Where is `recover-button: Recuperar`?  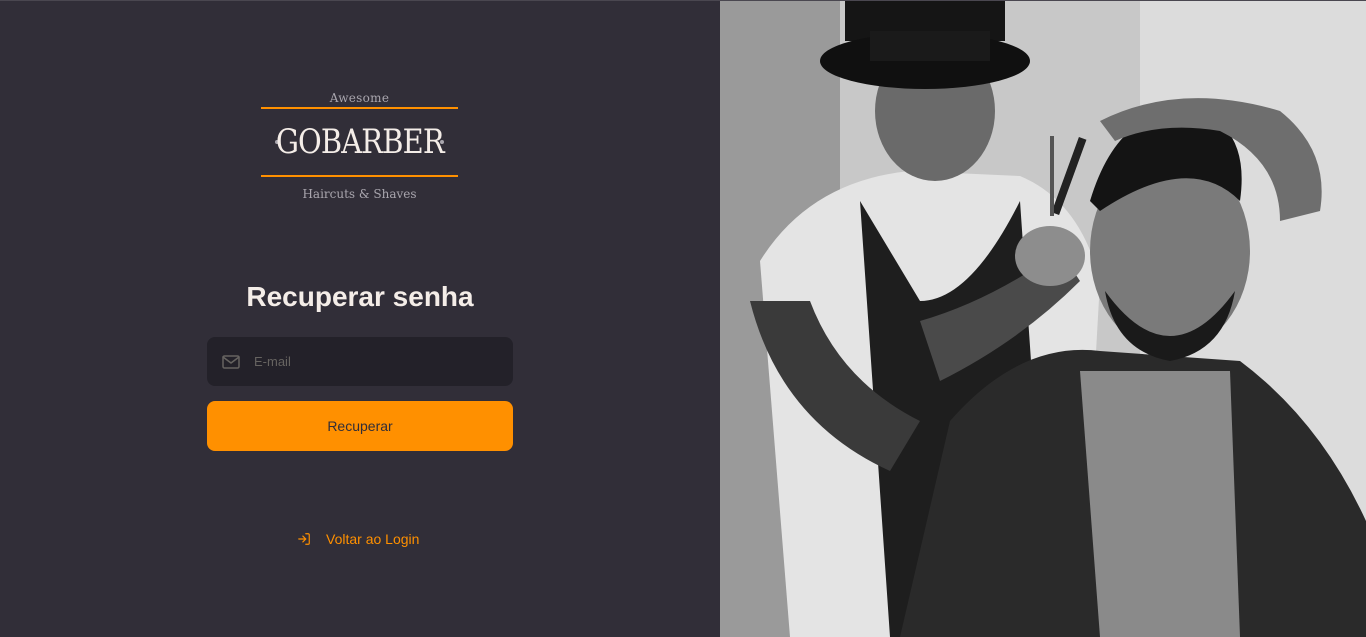
recover-button: Recuperar is located at coordinates (360, 426).